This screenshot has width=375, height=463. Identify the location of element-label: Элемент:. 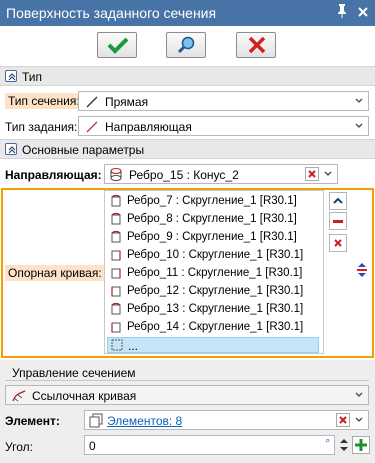
(32, 421).